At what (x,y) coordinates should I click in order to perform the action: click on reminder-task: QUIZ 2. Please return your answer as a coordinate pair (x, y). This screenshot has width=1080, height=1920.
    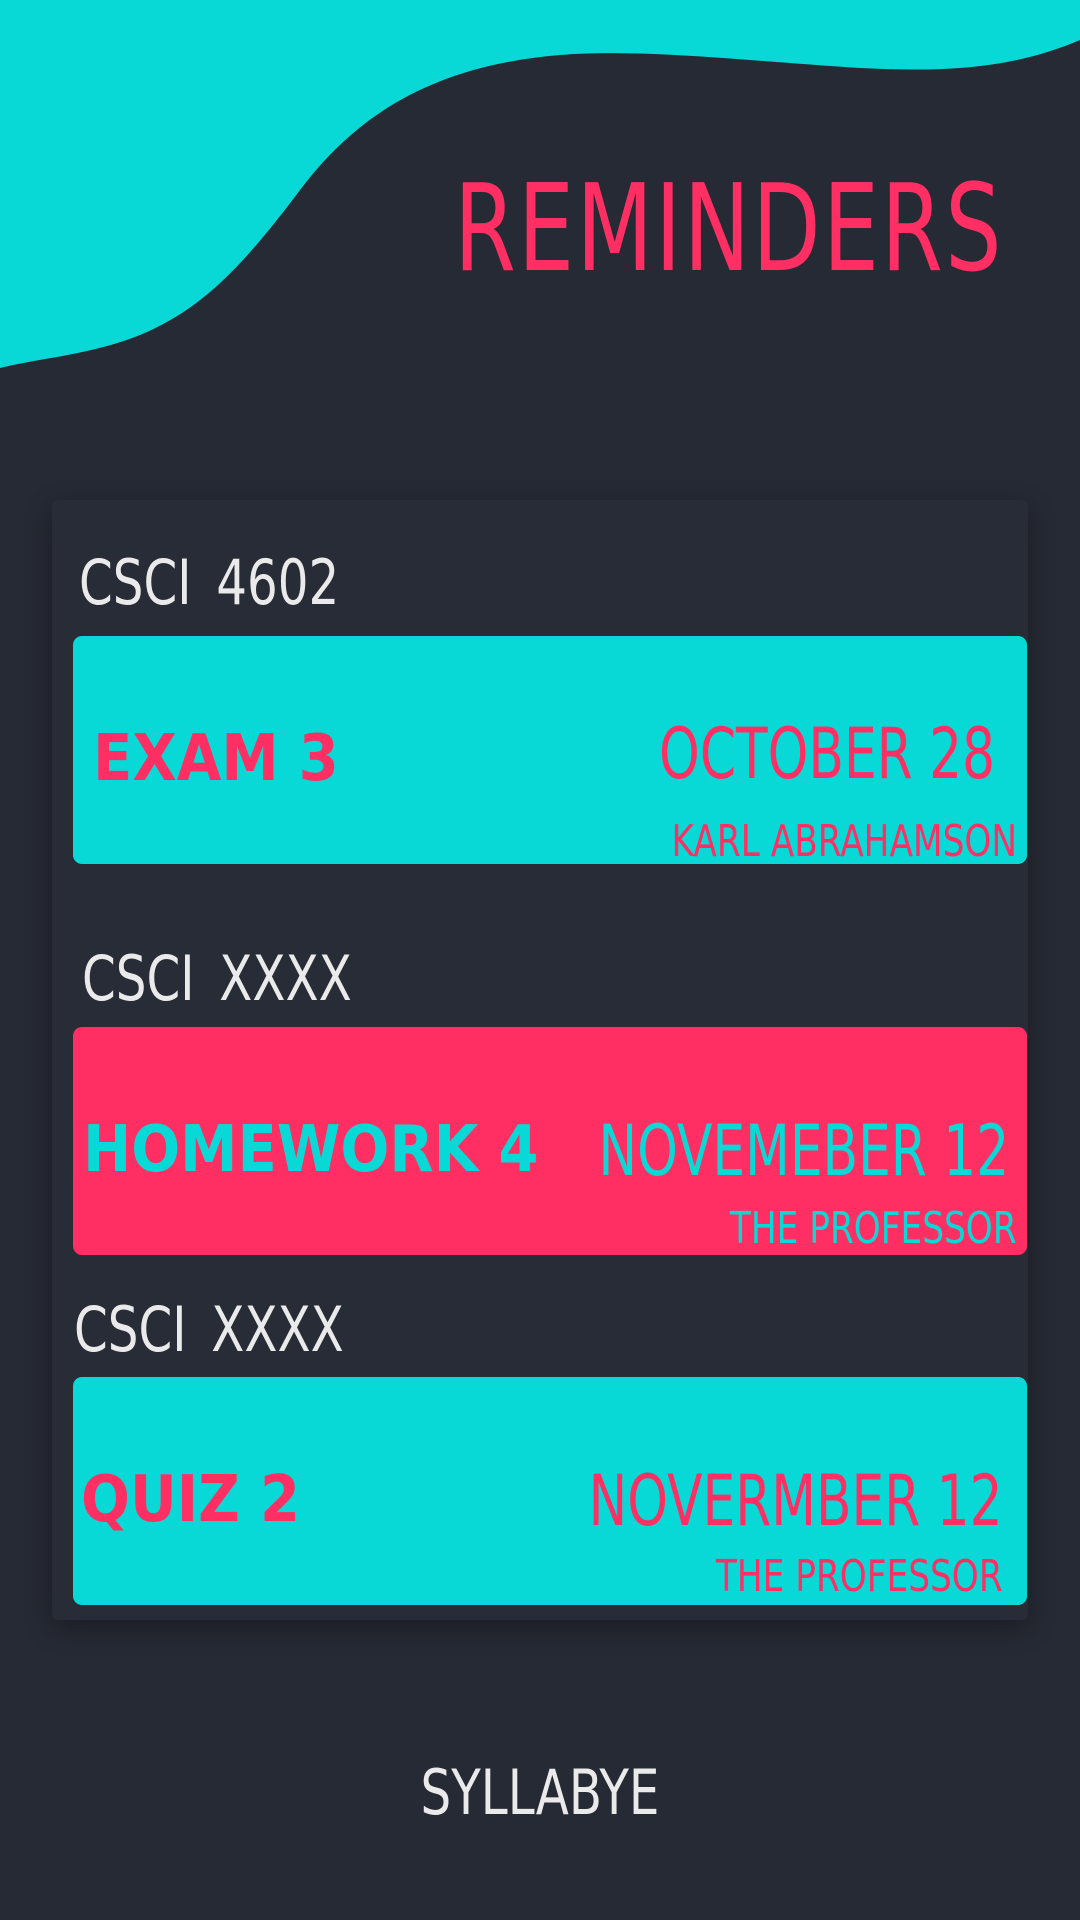
    Looking at the image, I should click on (191, 1500).